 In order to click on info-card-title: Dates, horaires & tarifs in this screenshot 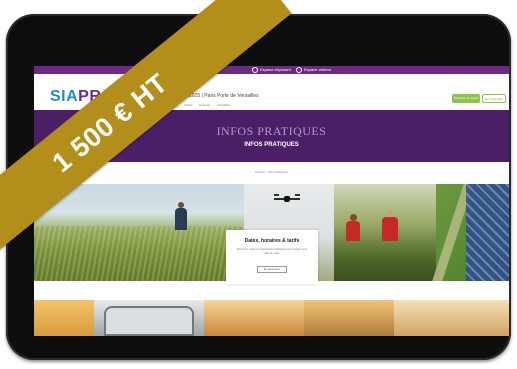, I will do `click(272, 241)`.